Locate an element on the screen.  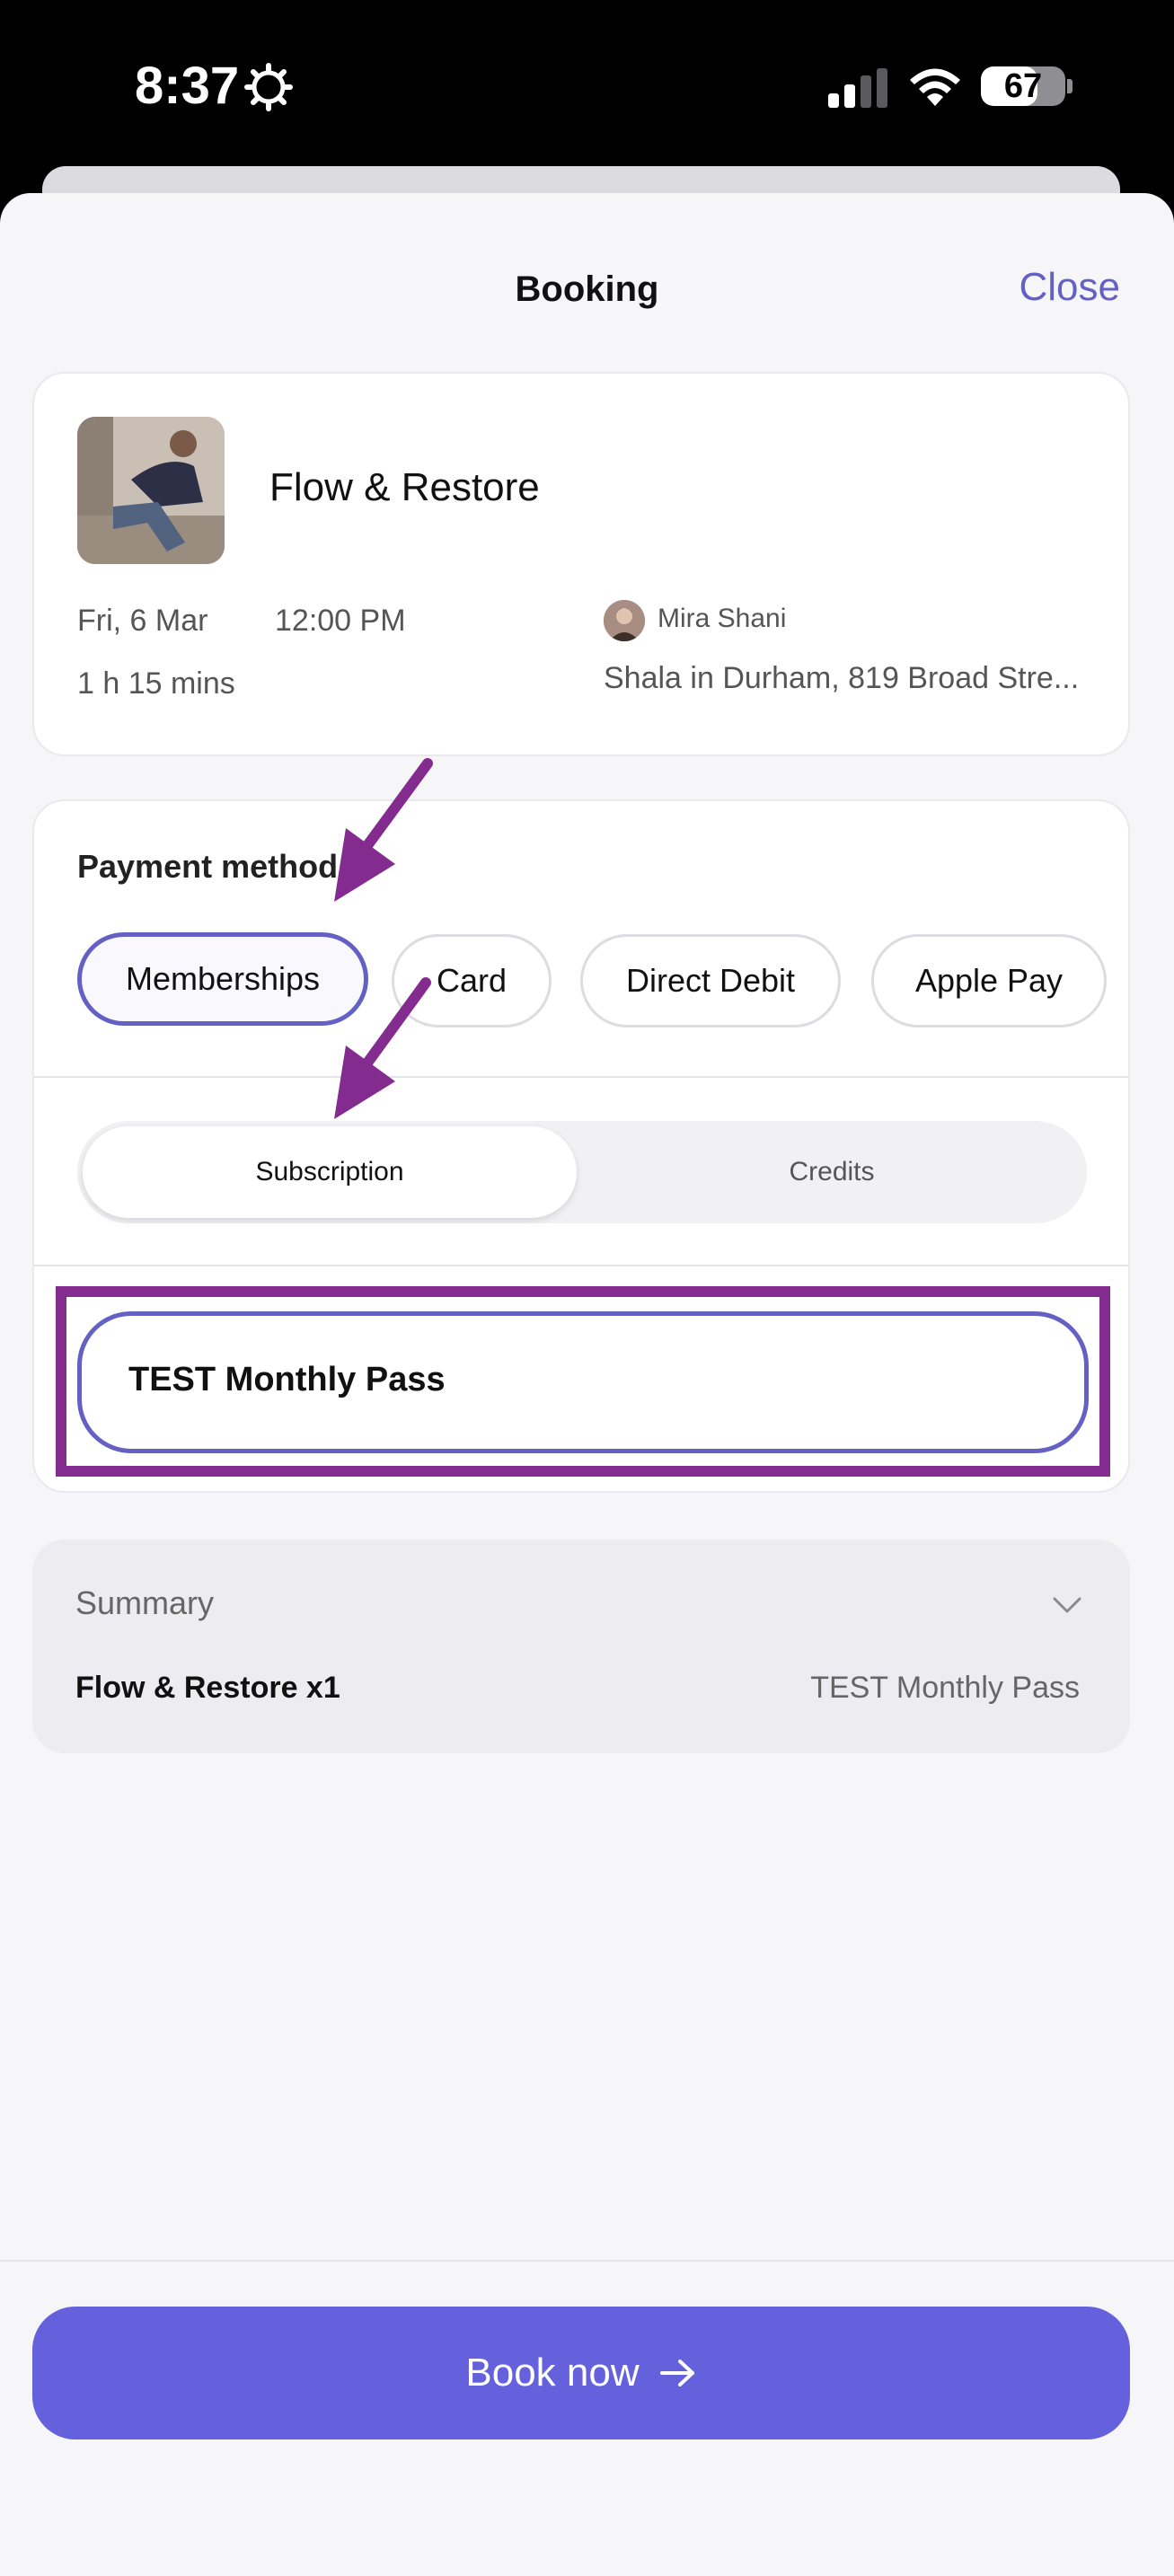
payment-method-title: Payment method is located at coordinates (208, 866).